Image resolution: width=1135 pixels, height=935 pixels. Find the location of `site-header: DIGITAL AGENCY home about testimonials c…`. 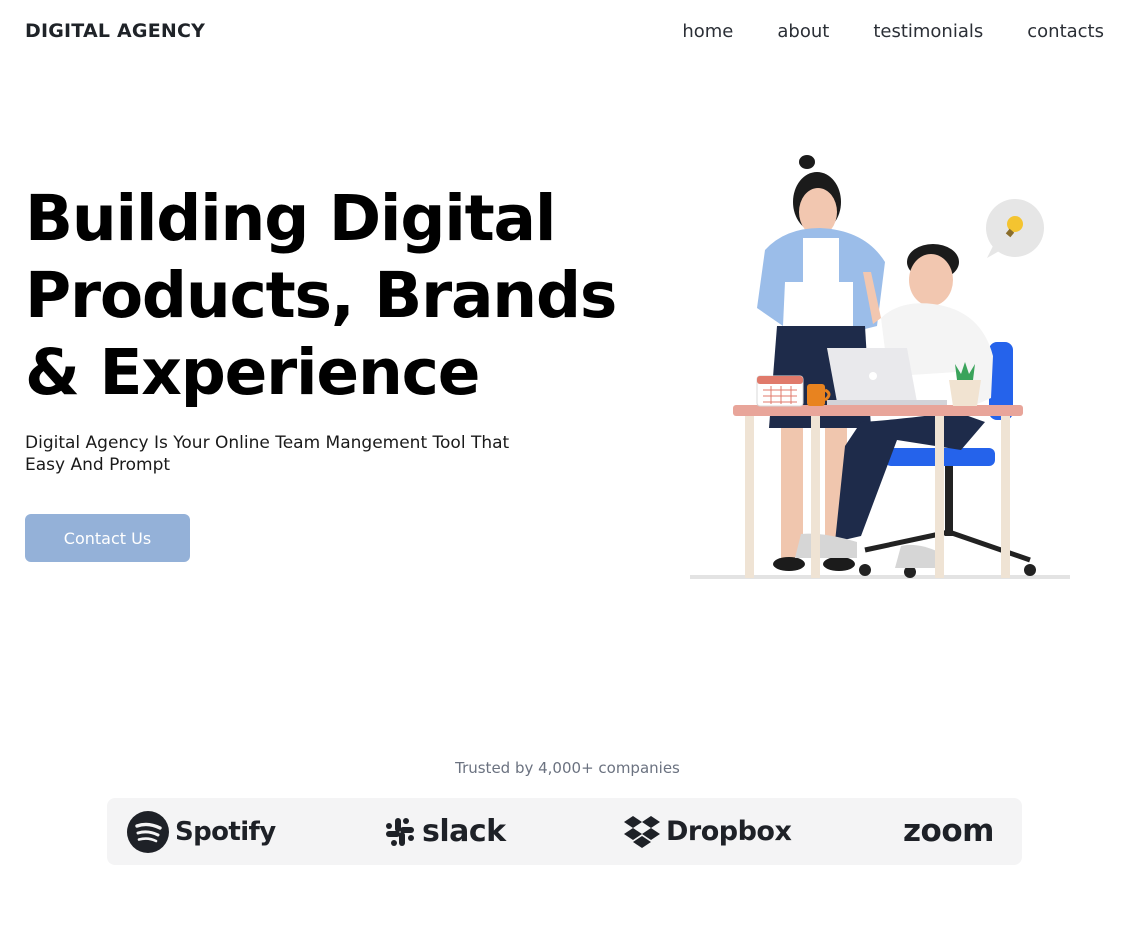

site-header: DIGITAL AGENCY home about testimonials c… is located at coordinates (567, 33).